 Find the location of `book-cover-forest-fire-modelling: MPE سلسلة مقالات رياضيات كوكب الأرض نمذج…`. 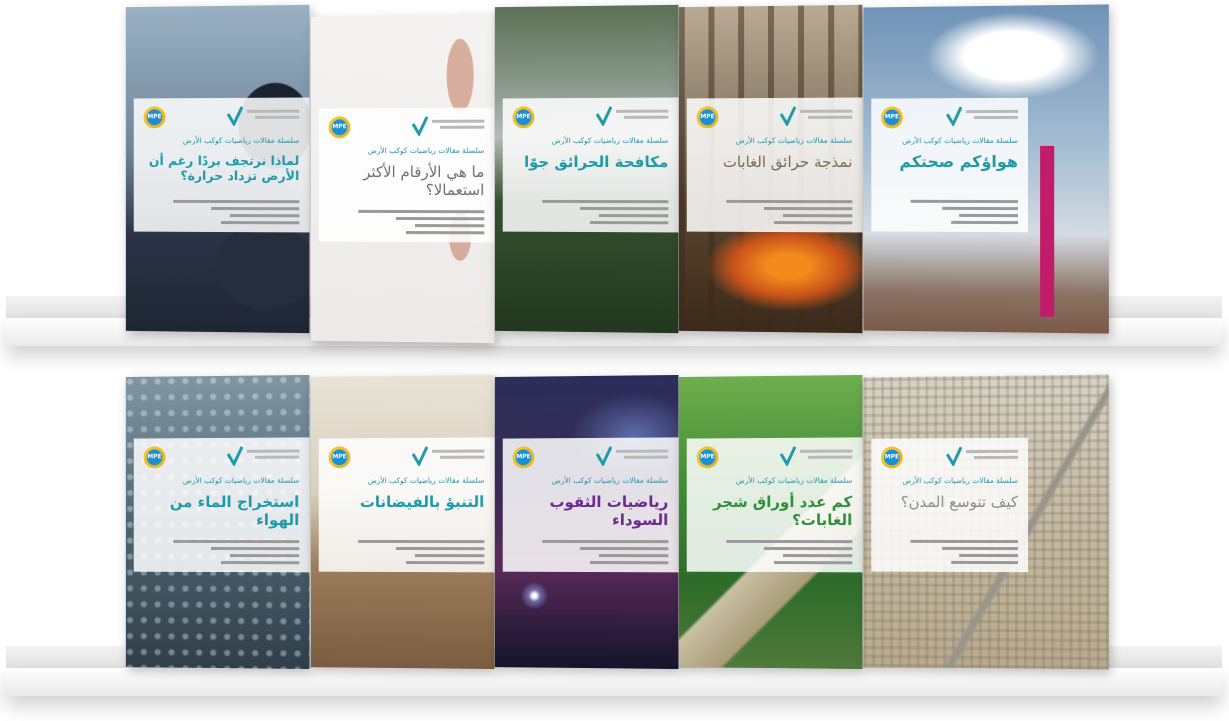

book-cover-forest-fire-modelling: MPE سلسلة مقالات رياضيات كوكب الأرض نمذج… is located at coordinates (770, 169).